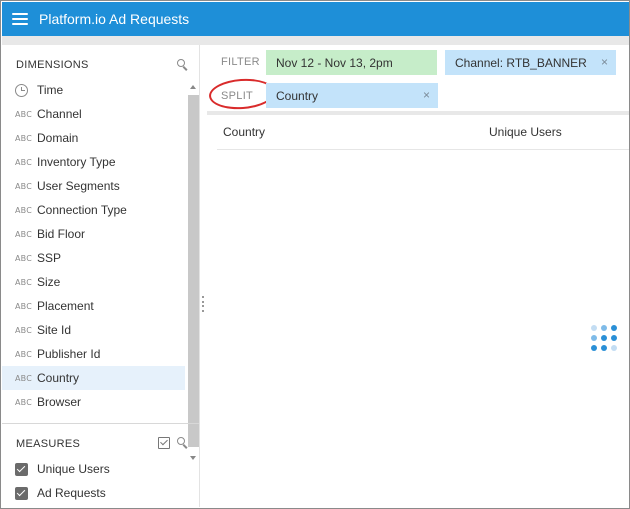 The image size is (630, 509). I want to click on split-pill-label: Country, so click(297, 95).